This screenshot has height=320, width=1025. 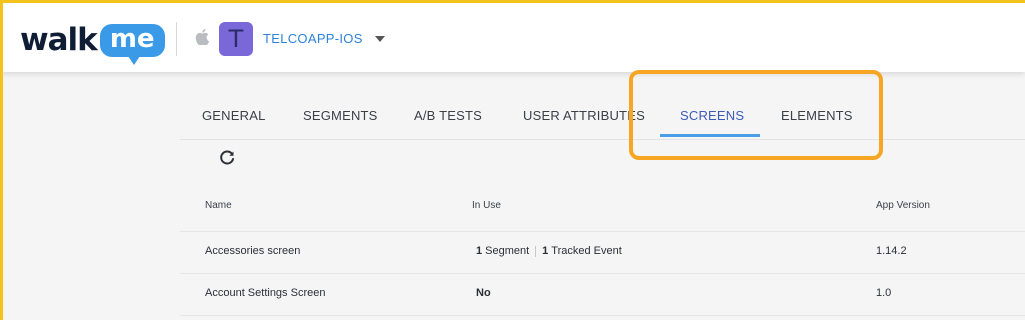 What do you see at coordinates (448, 115) in the screenshot?
I see `tab-ab-tests: A/B TESTS` at bounding box center [448, 115].